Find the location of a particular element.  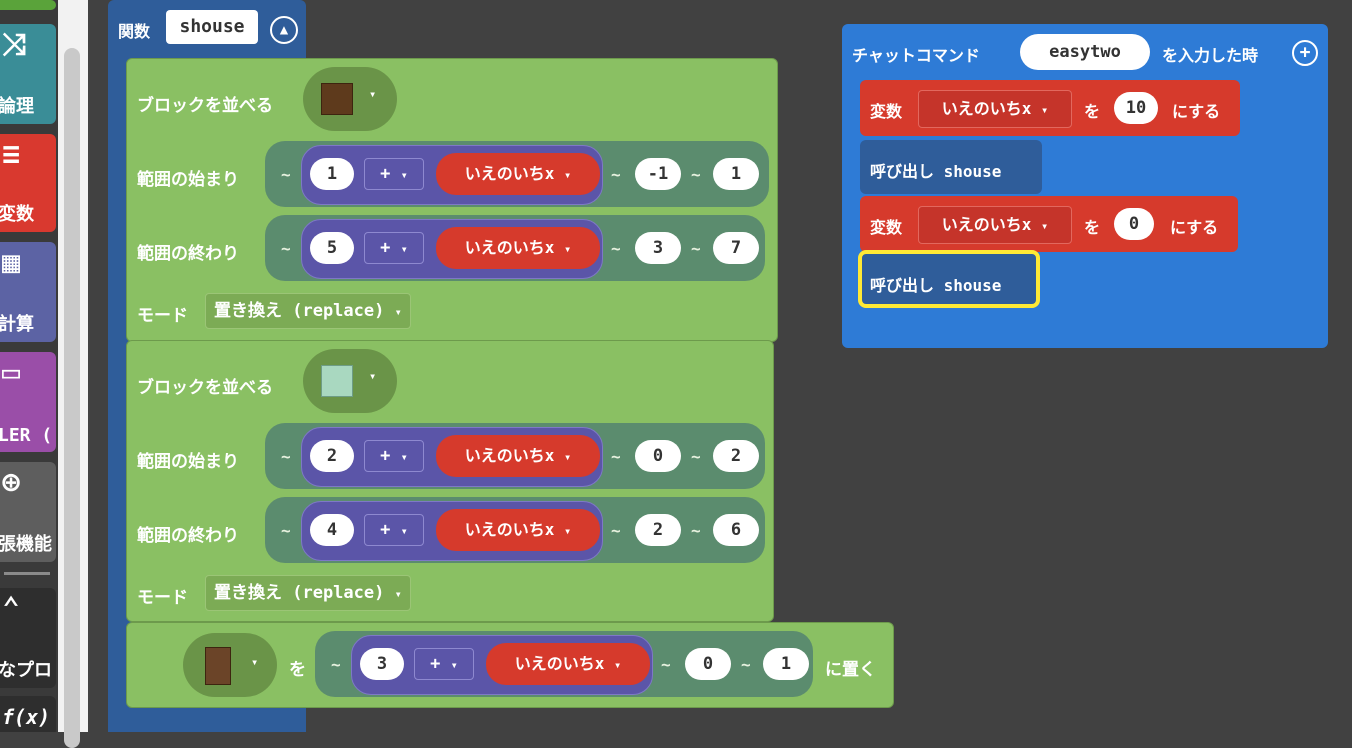

position-end-pill: ~ 5 + ▾ いえのいちx ▾ ~ 3 ~ 7 is located at coordinates (515, 248).